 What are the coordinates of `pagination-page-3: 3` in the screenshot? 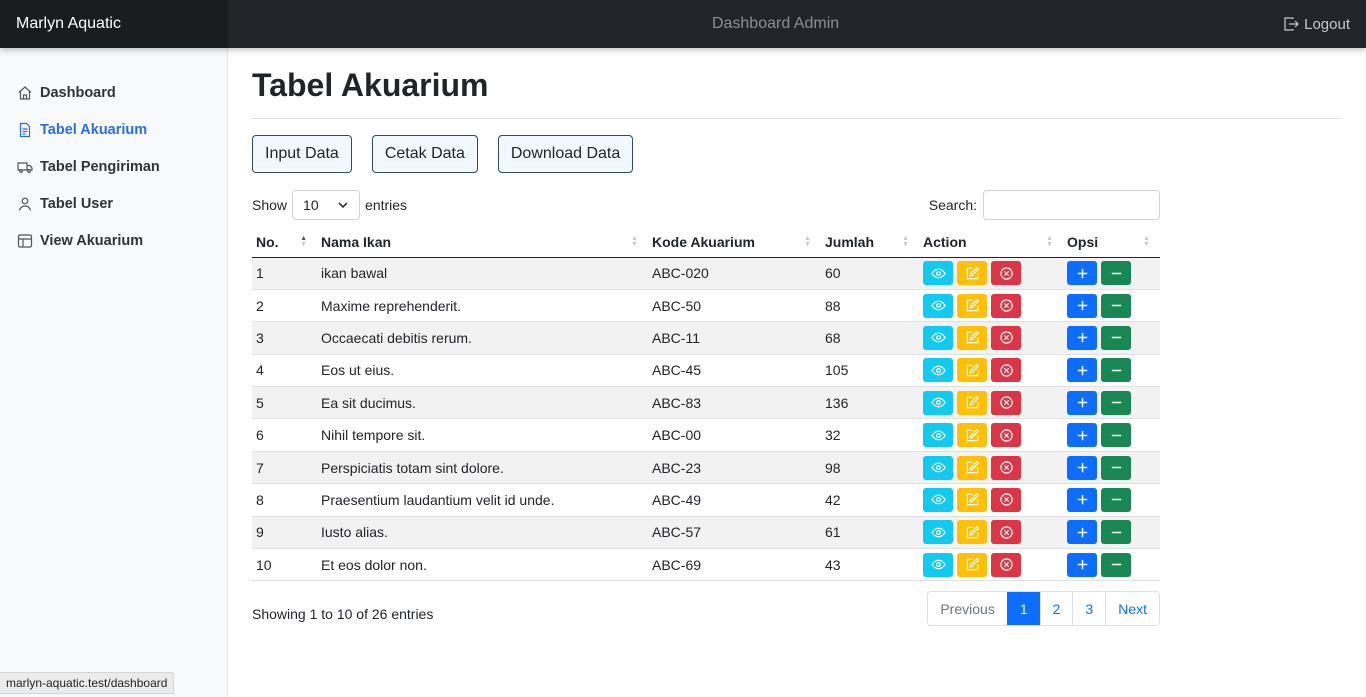 It's located at (1089, 609).